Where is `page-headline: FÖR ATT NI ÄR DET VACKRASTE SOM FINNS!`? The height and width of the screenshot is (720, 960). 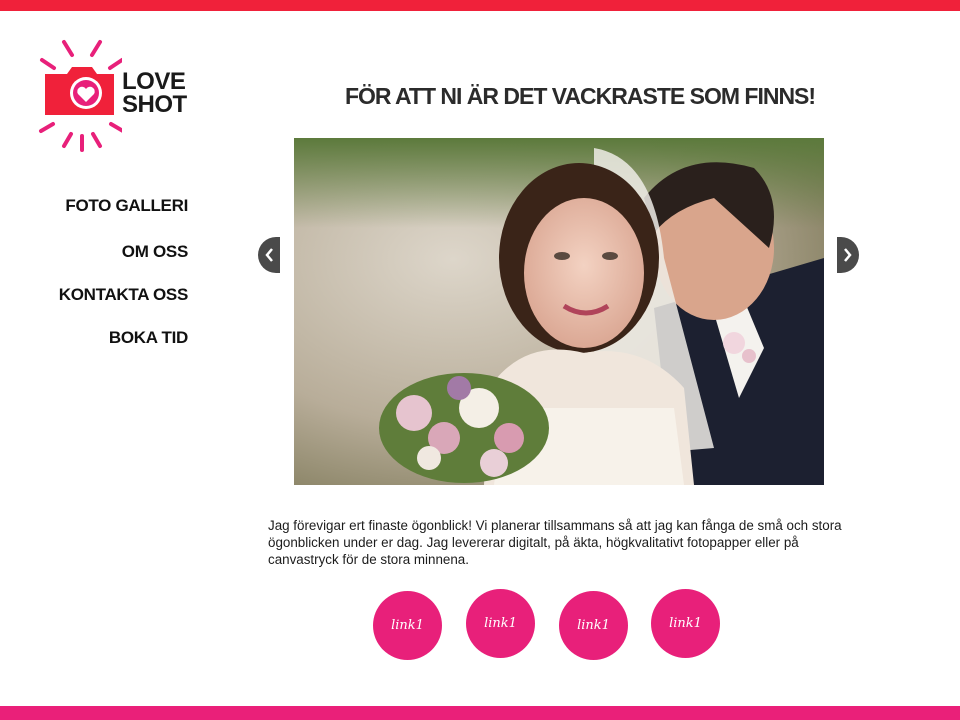
page-headline: FÖR ATT NI ÄR DET VACKRASTE SOM FINNS! is located at coordinates (580, 96).